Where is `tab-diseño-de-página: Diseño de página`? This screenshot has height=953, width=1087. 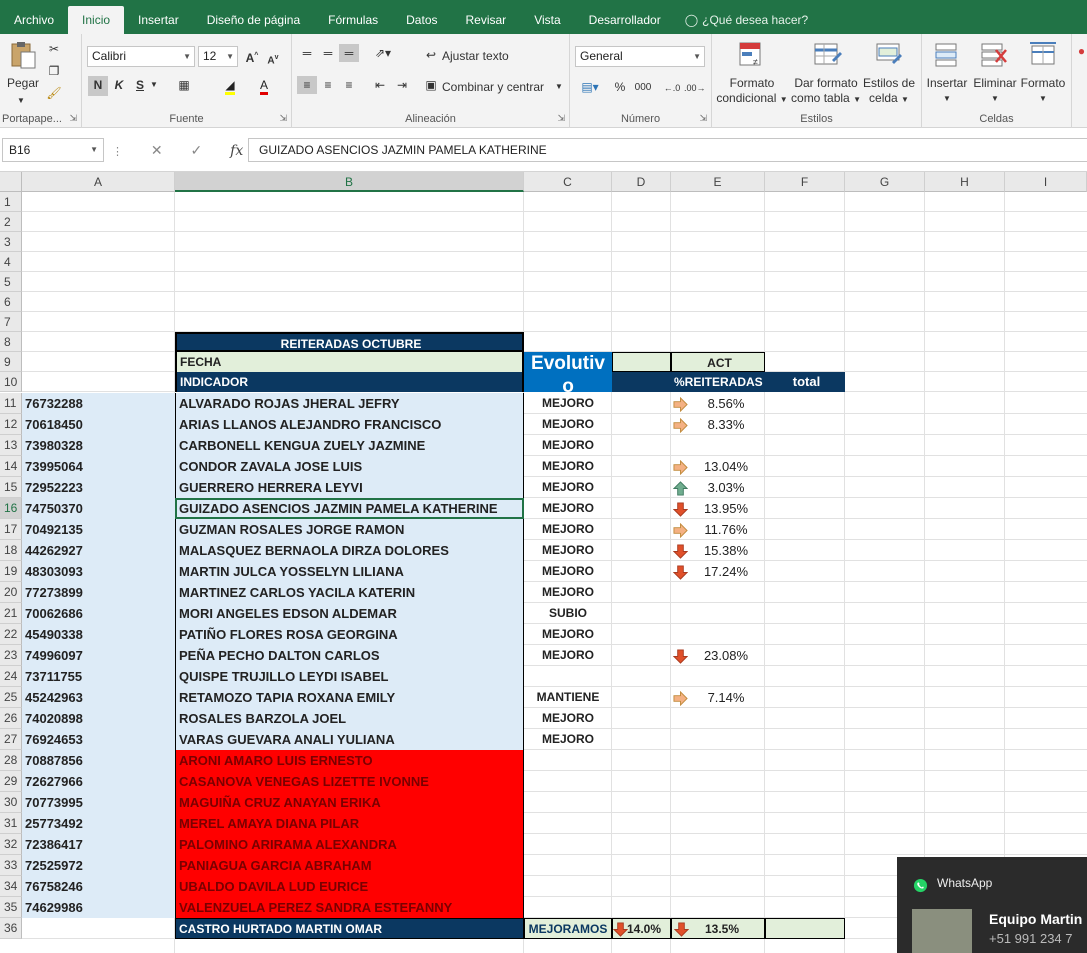 tab-diseño-de-página: Diseño de página is located at coordinates (253, 20).